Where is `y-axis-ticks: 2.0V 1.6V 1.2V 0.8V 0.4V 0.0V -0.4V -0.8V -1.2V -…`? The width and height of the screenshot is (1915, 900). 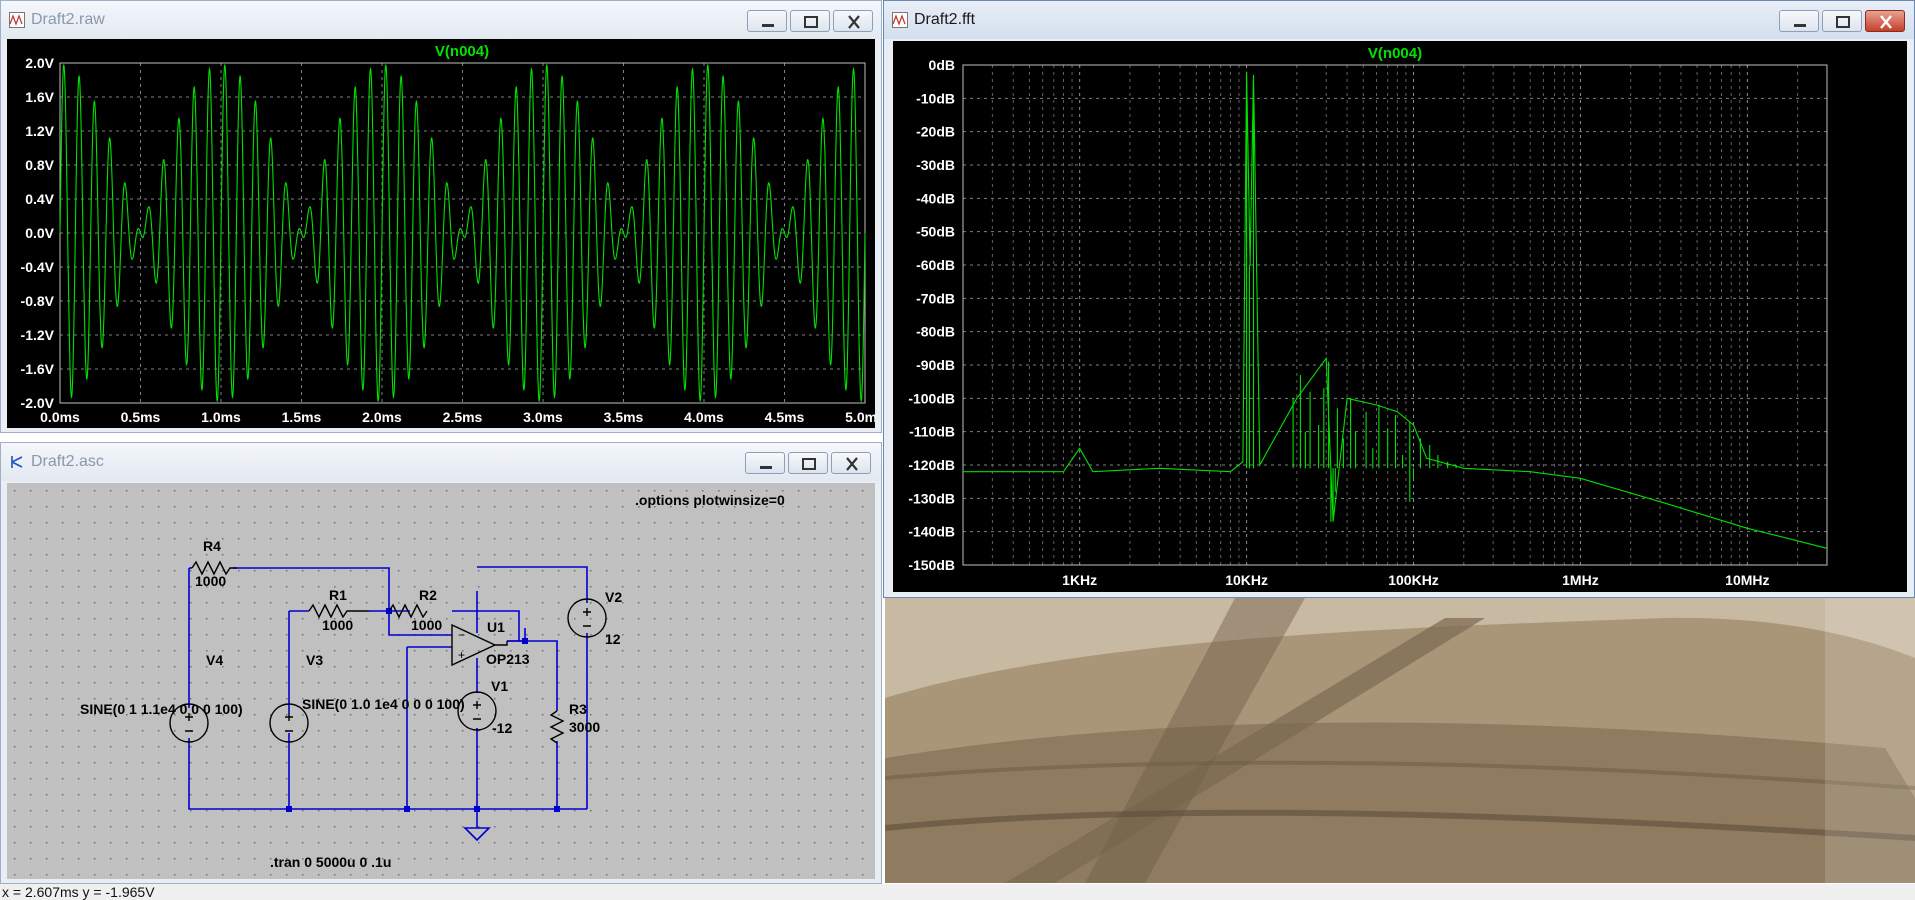
y-axis-ticks: 2.0V 1.6V 1.2V 0.8V 0.4V 0.0V -0.4V -0.8V -1.2V -… is located at coordinates (38, 233).